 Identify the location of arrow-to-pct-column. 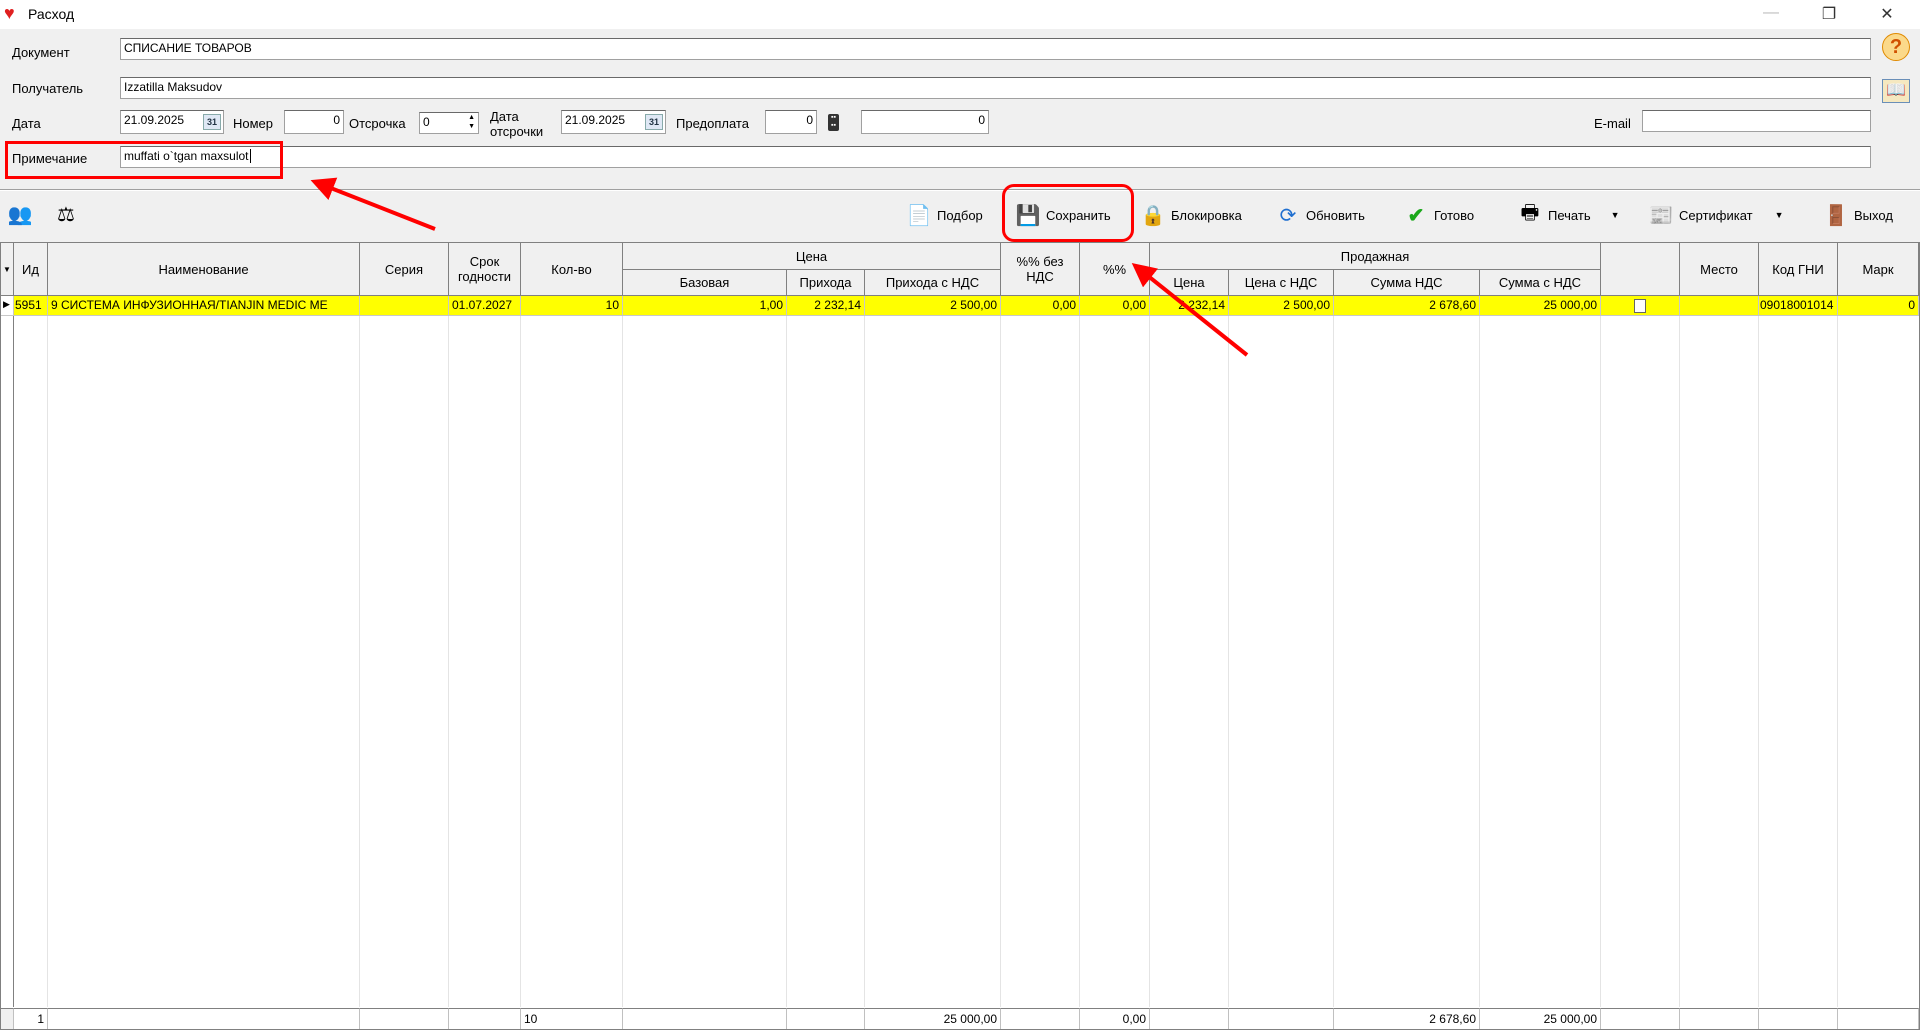
(1190, 310).